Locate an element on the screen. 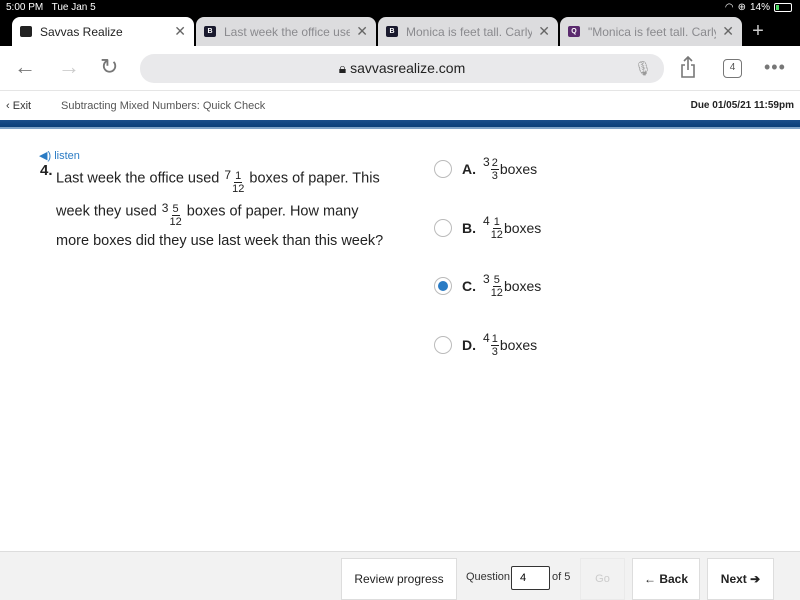  due-date: Due 01/05/21 11:59pm is located at coordinates (742, 105).